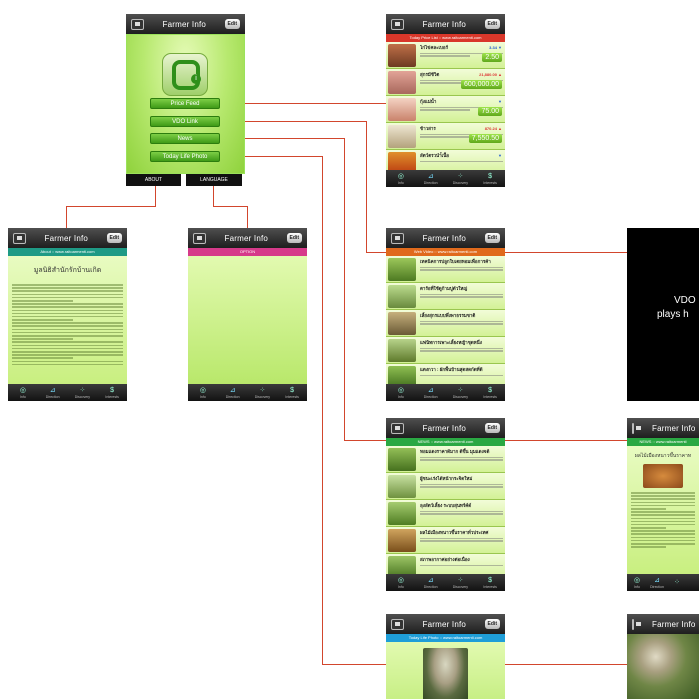 The width and height of the screenshot is (699, 699). Describe the element at coordinates (153, 180) in the screenshot. I see `about-button: ABOUT` at that location.